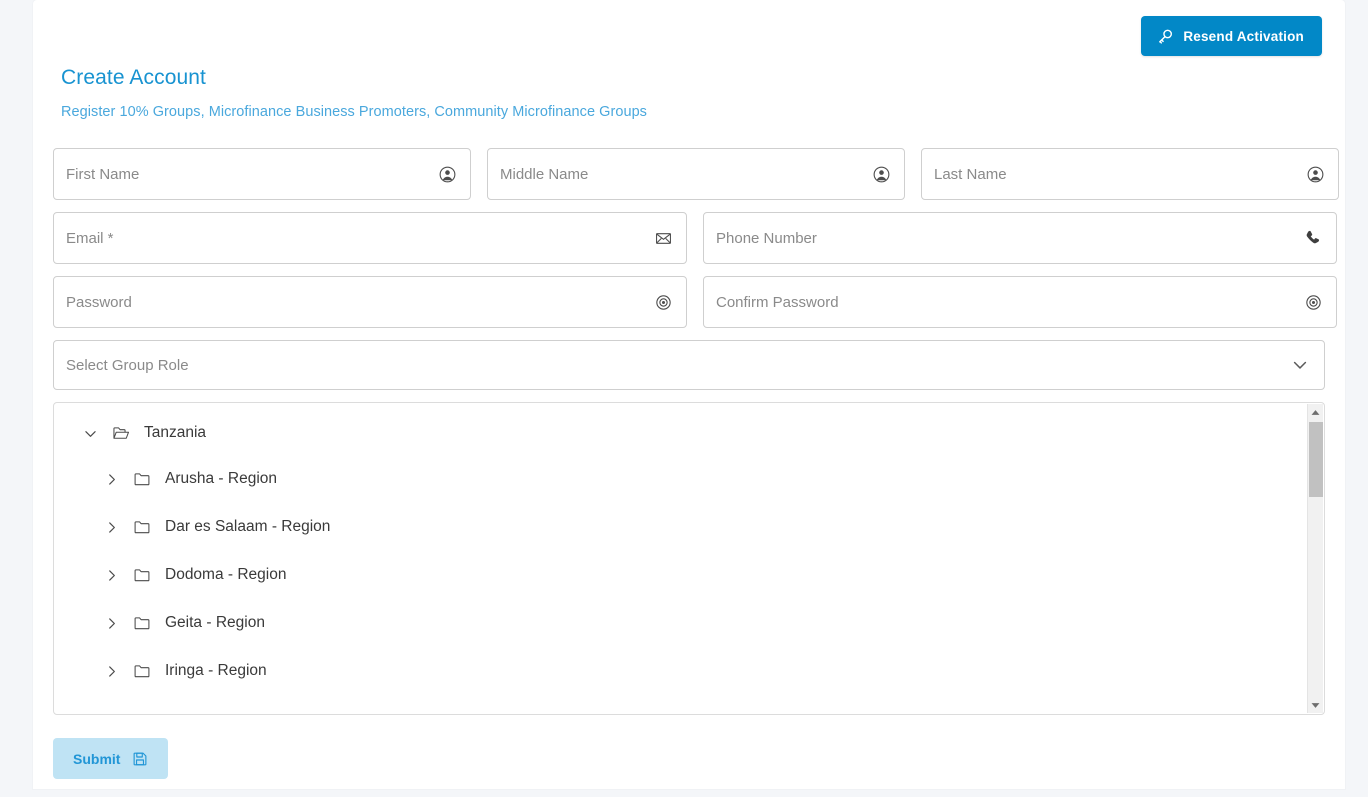 This screenshot has width=1368, height=797. I want to click on resend-activation-label: Resend Activation, so click(1243, 36).